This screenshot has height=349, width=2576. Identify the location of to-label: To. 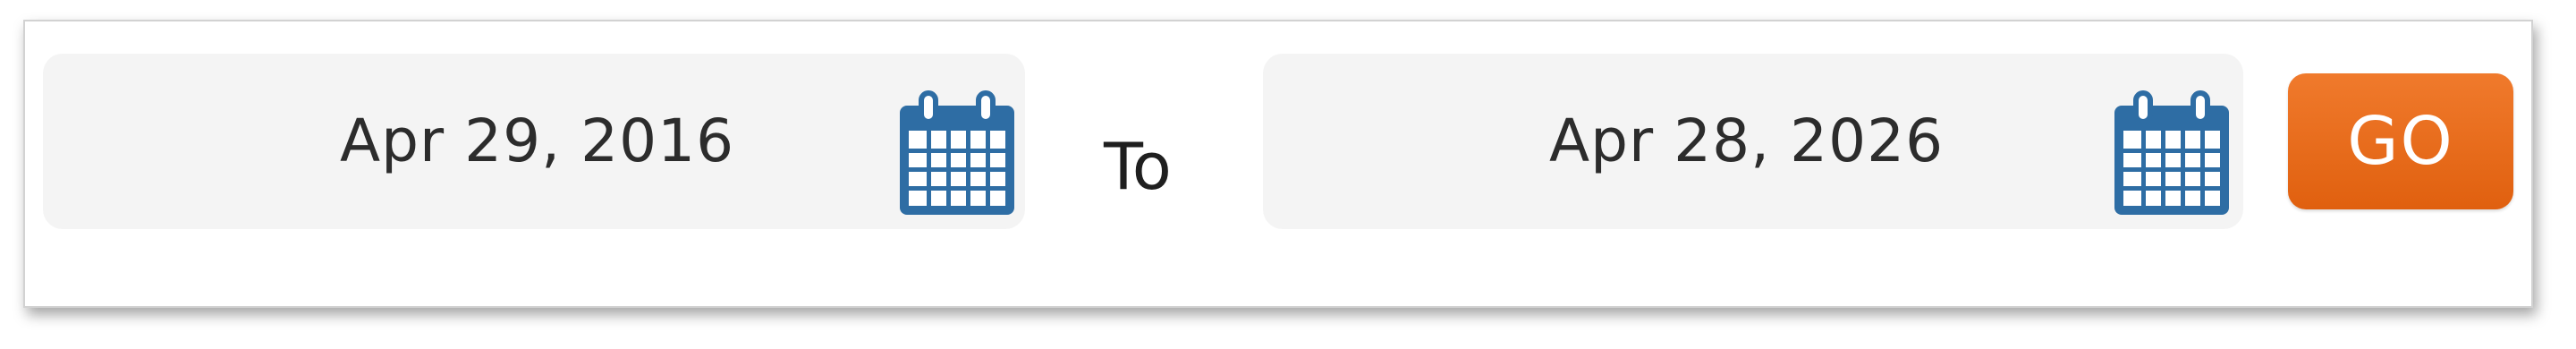
(1138, 166).